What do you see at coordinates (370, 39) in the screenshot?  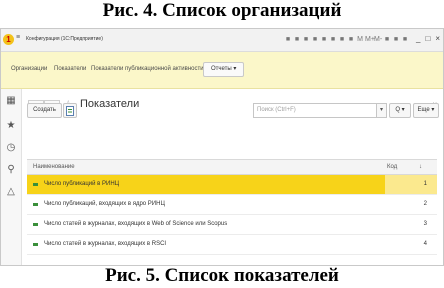 I see `memory-plus-icon: M+` at bounding box center [370, 39].